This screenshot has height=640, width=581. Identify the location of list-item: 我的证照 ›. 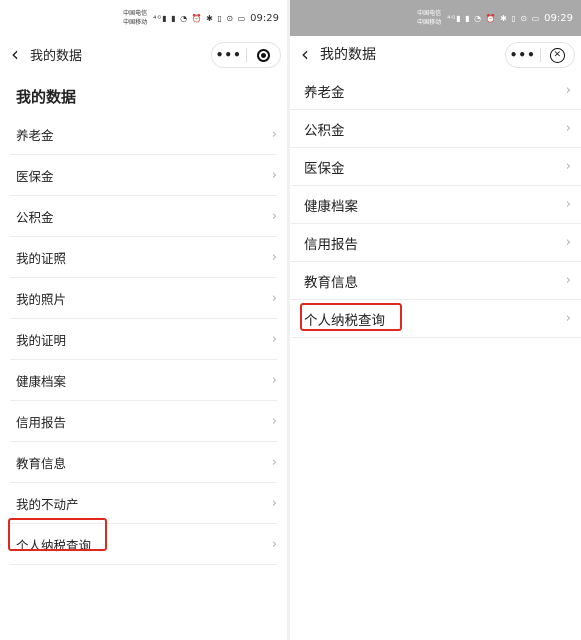
(143, 257).